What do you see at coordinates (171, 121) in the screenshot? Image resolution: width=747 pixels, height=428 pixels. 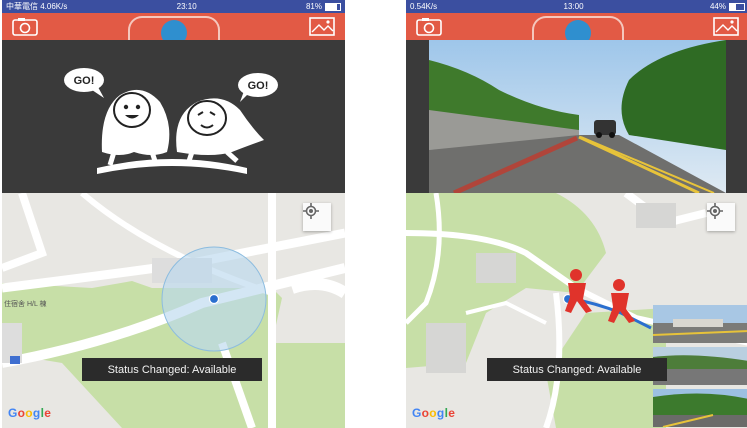 I see `go-ghosts-illustration: GO! GO!` at bounding box center [171, 121].